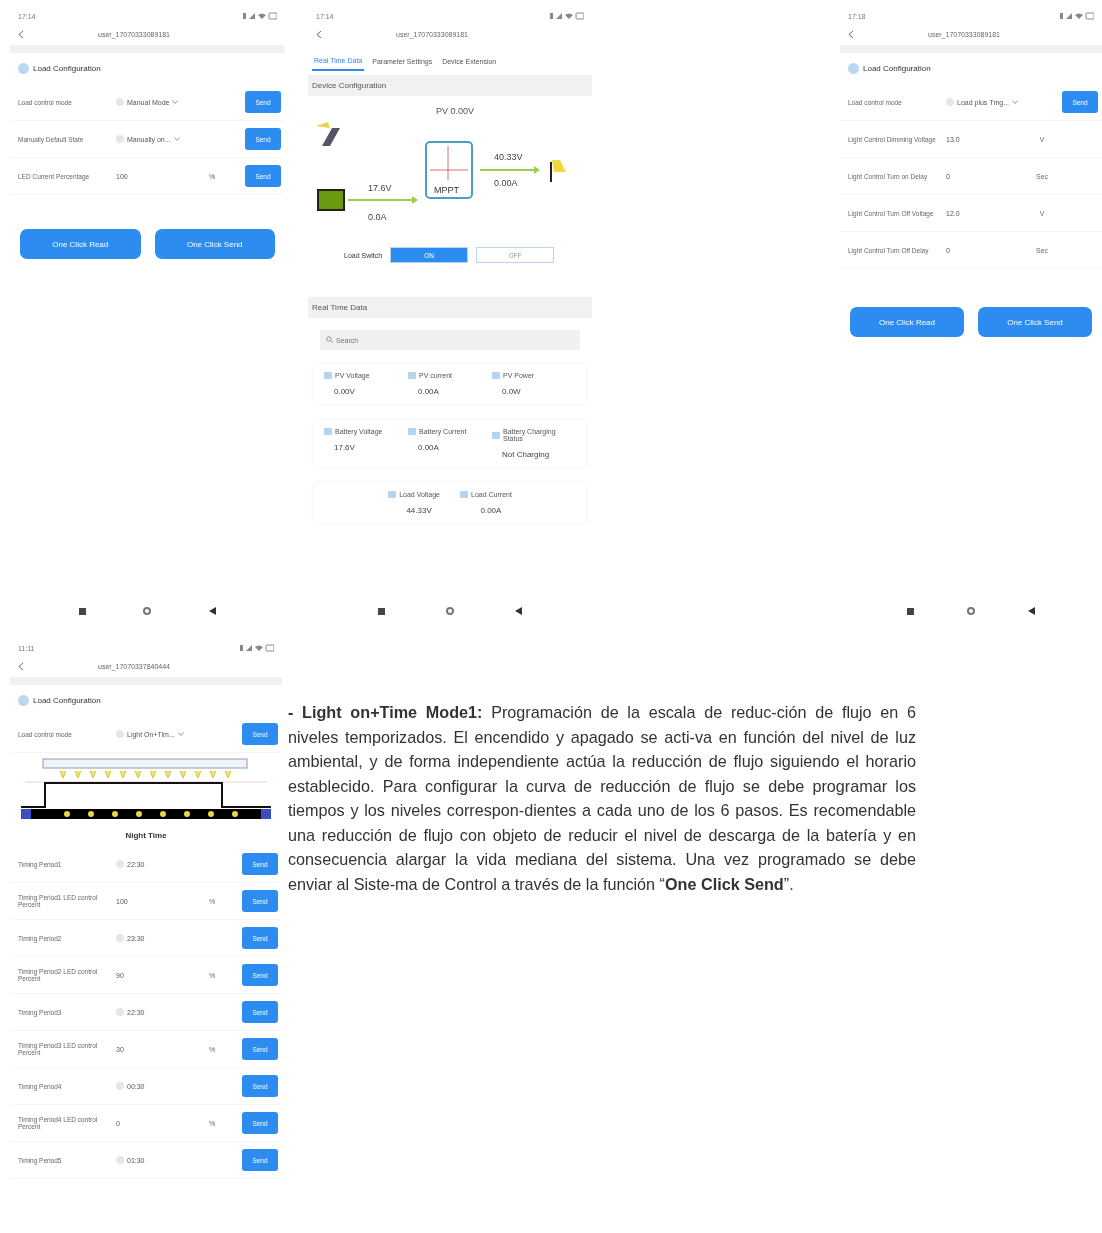 This screenshot has height=1233, width=1102. I want to click on metric-value: 17.6V, so click(344, 447).